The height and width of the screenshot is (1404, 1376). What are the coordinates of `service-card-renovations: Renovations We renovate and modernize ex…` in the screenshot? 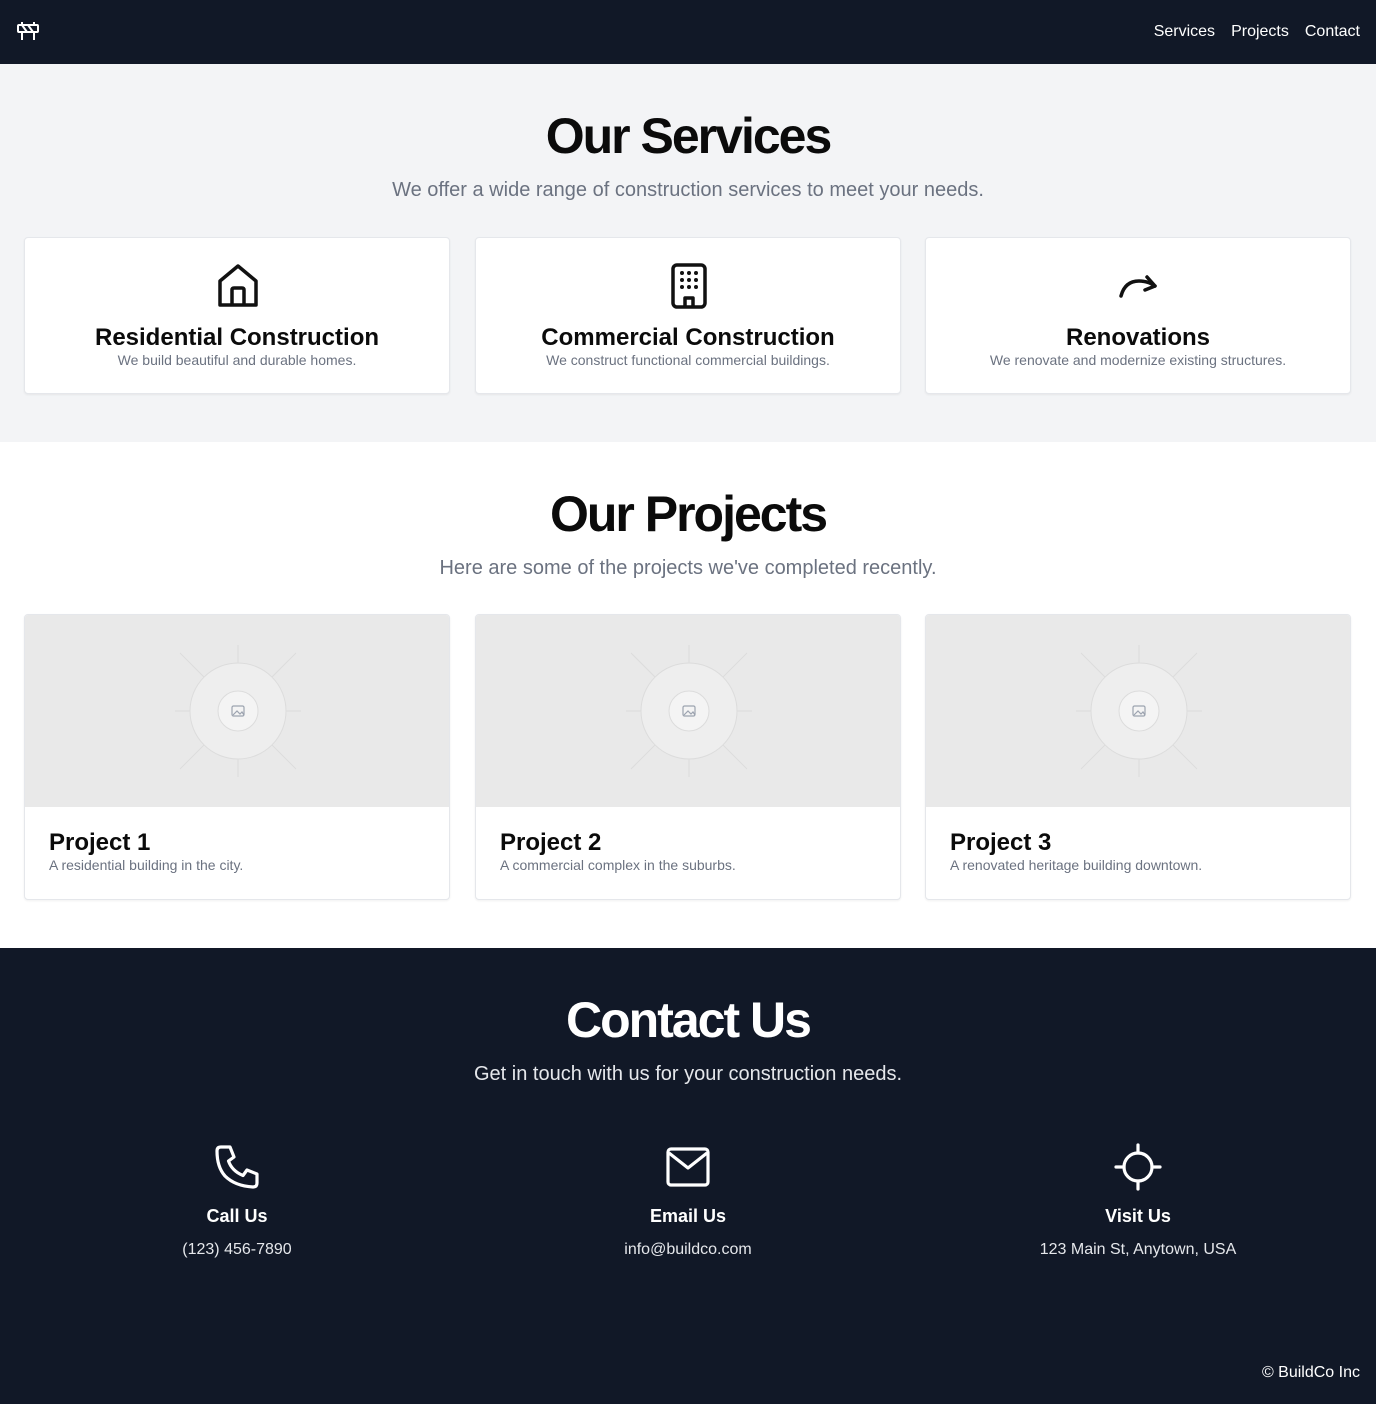 It's located at (1138, 315).